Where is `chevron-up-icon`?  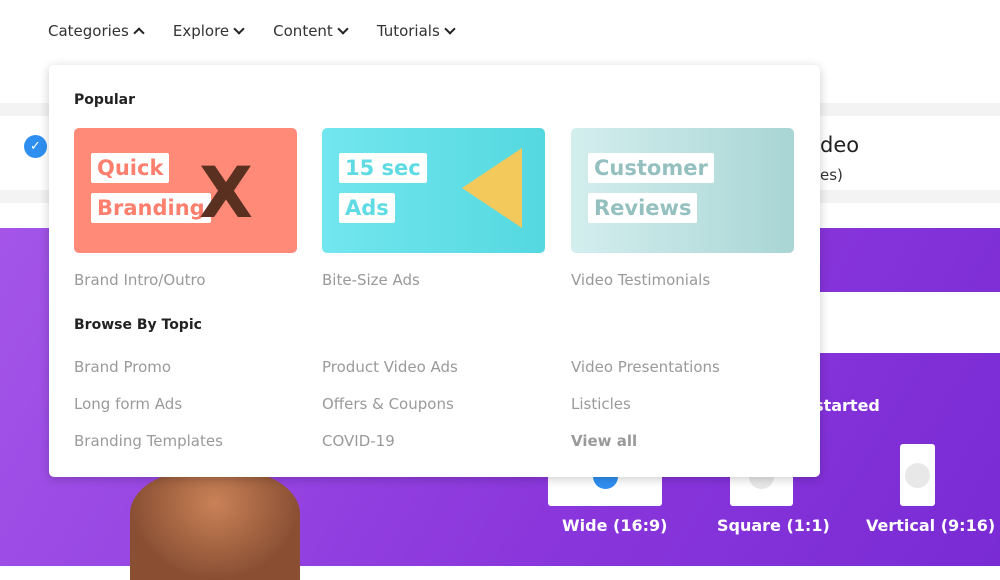 chevron-up-icon is located at coordinates (139, 33).